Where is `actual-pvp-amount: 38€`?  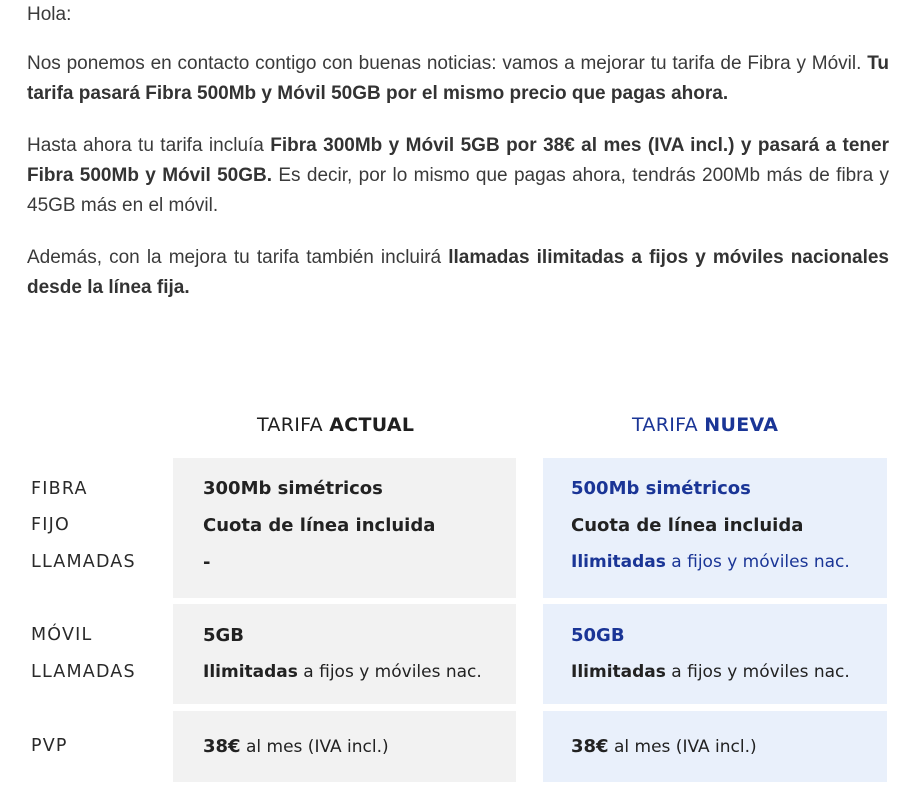
actual-pvp-amount: 38€ is located at coordinates (222, 746).